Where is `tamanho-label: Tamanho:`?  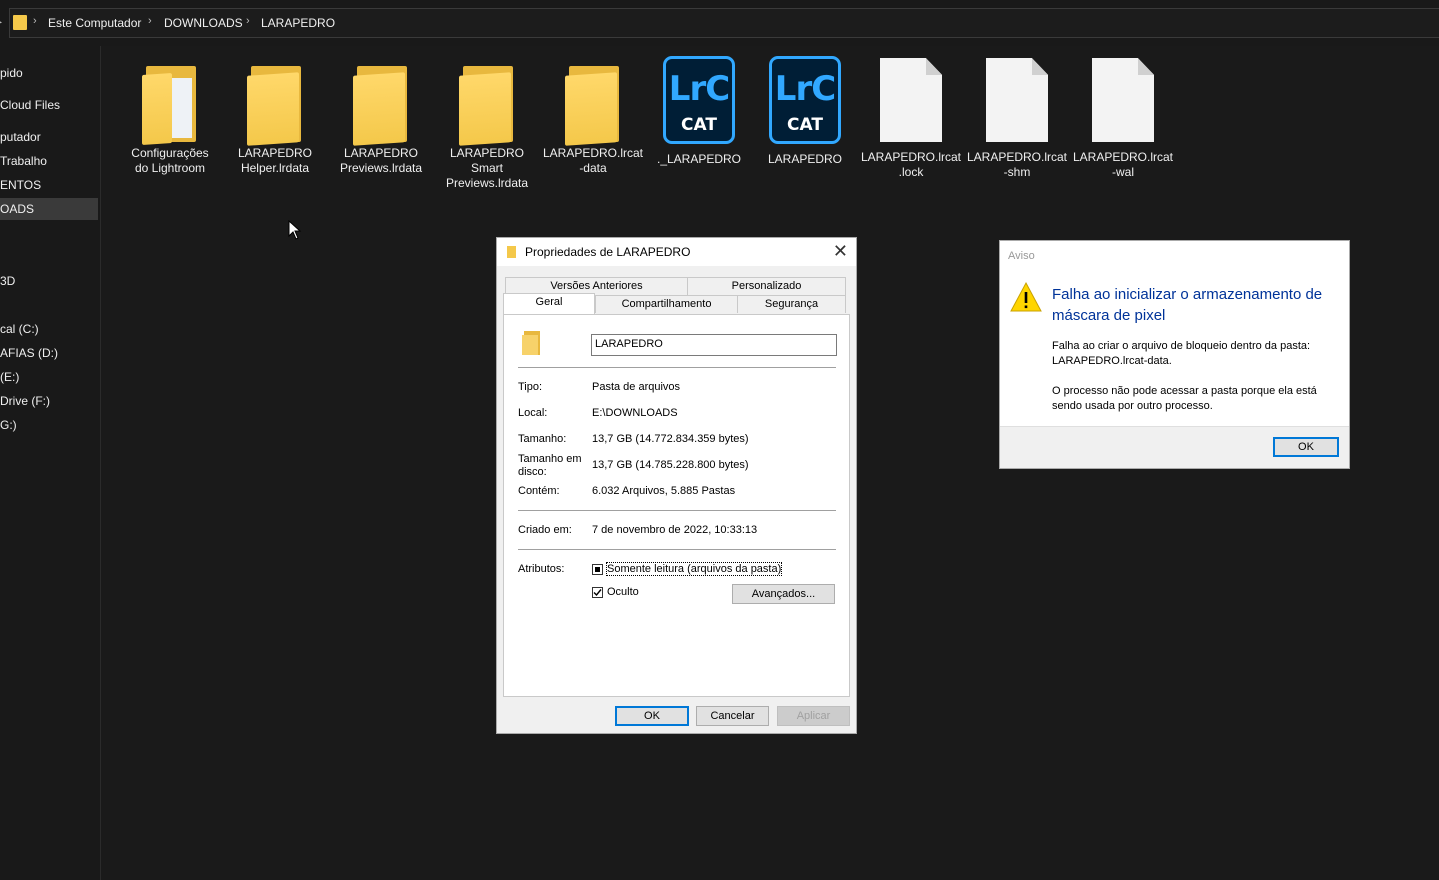 tamanho-label: Tamanho: is located at coordinates (542, 439).